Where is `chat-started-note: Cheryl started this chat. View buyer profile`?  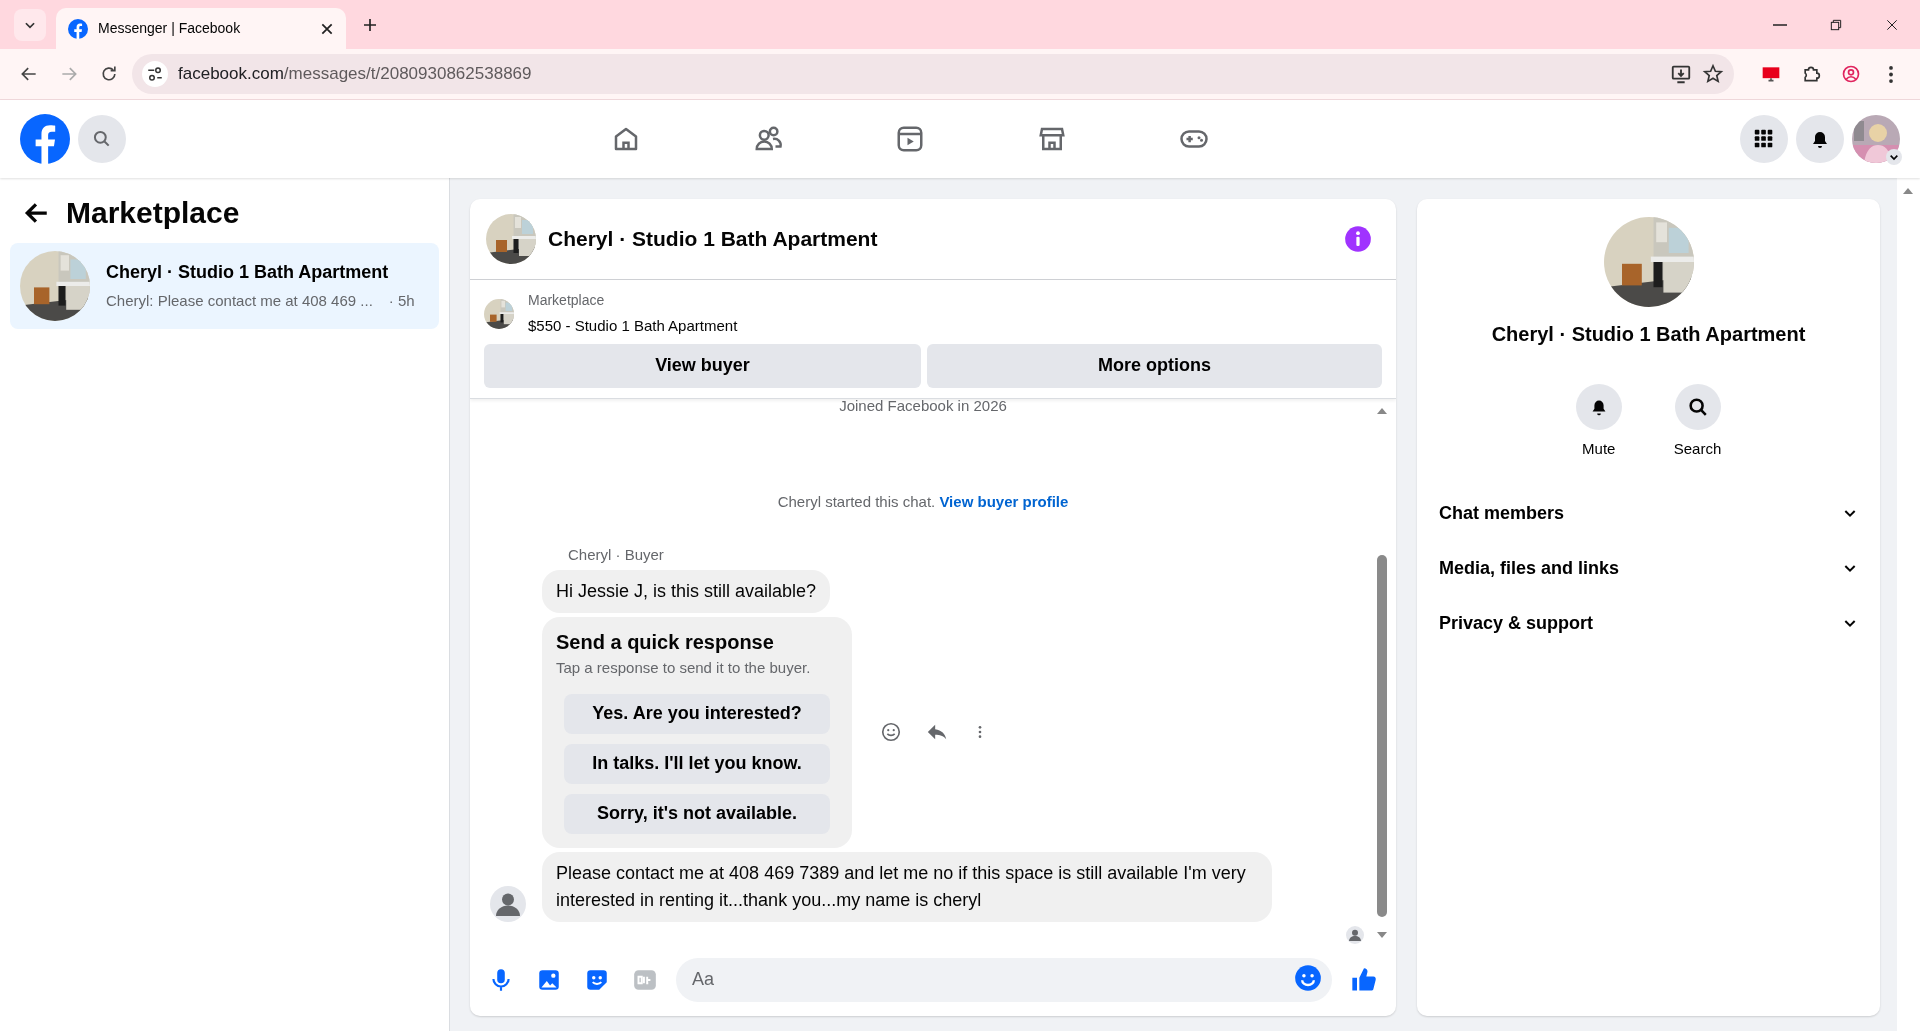 chat-started-note: Cheryl started this chat. View buyer profile is located at coordinates (923, 502).